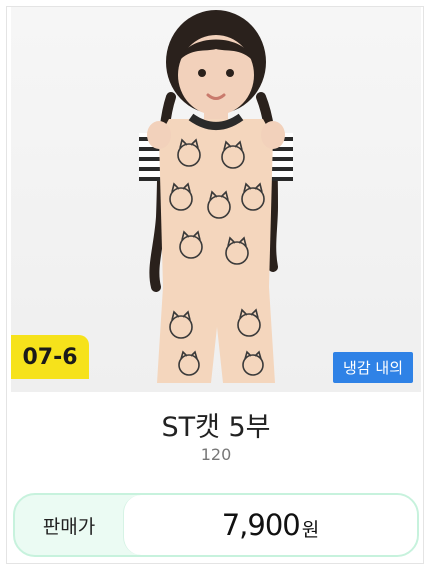  I want to click on price-box: 7,900 원, so click(270, 525).